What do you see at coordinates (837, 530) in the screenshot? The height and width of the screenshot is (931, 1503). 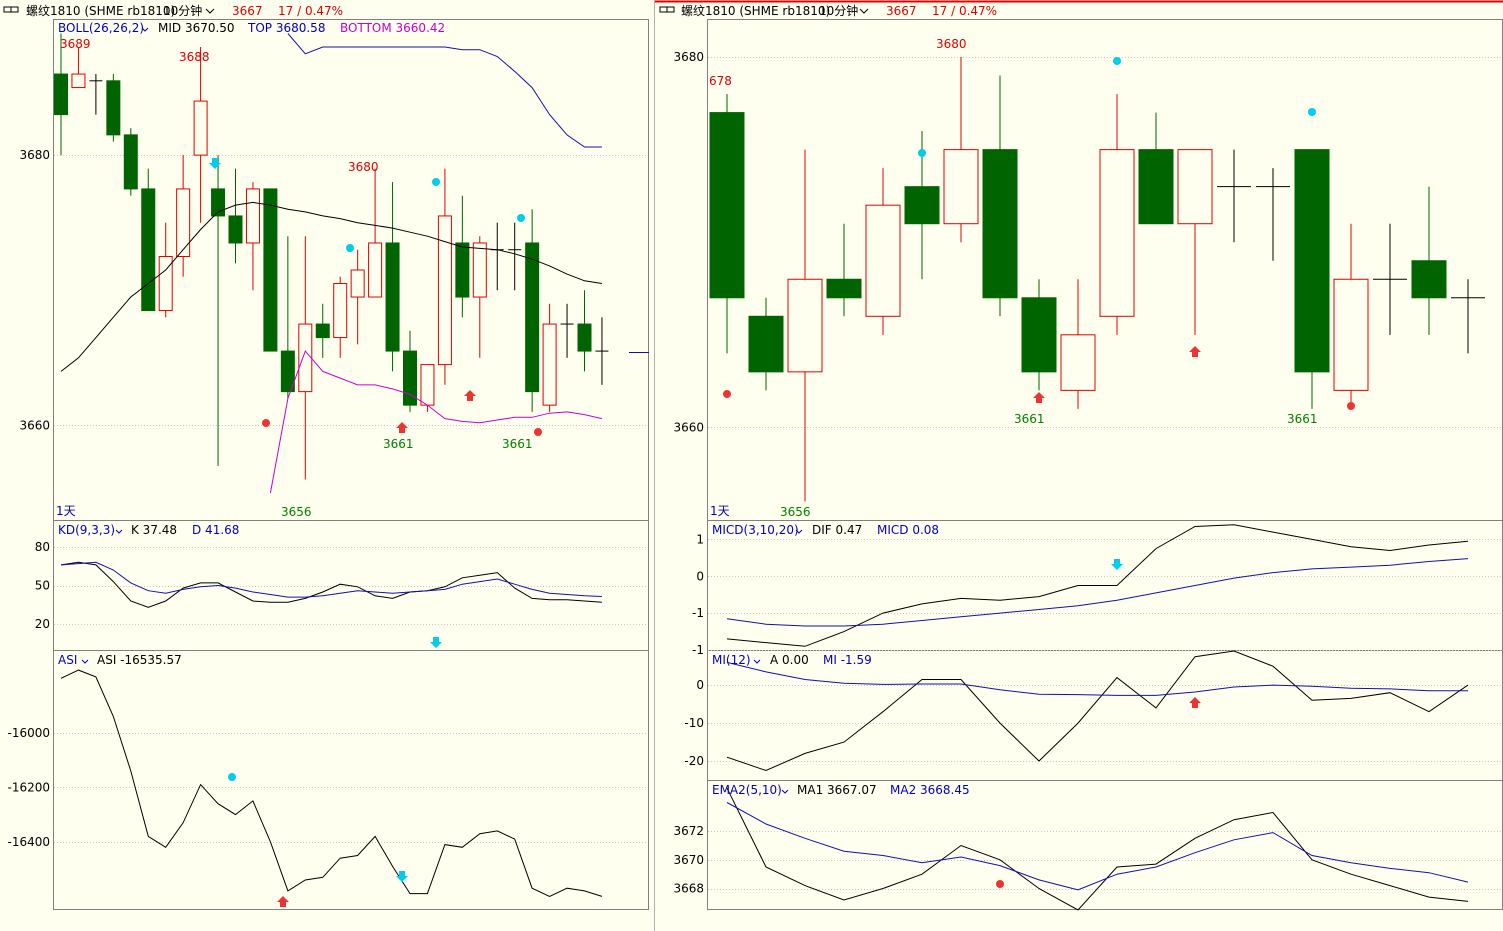 I see `micd-dif-label: DIF 0.47` at bounding box center [837, 530].